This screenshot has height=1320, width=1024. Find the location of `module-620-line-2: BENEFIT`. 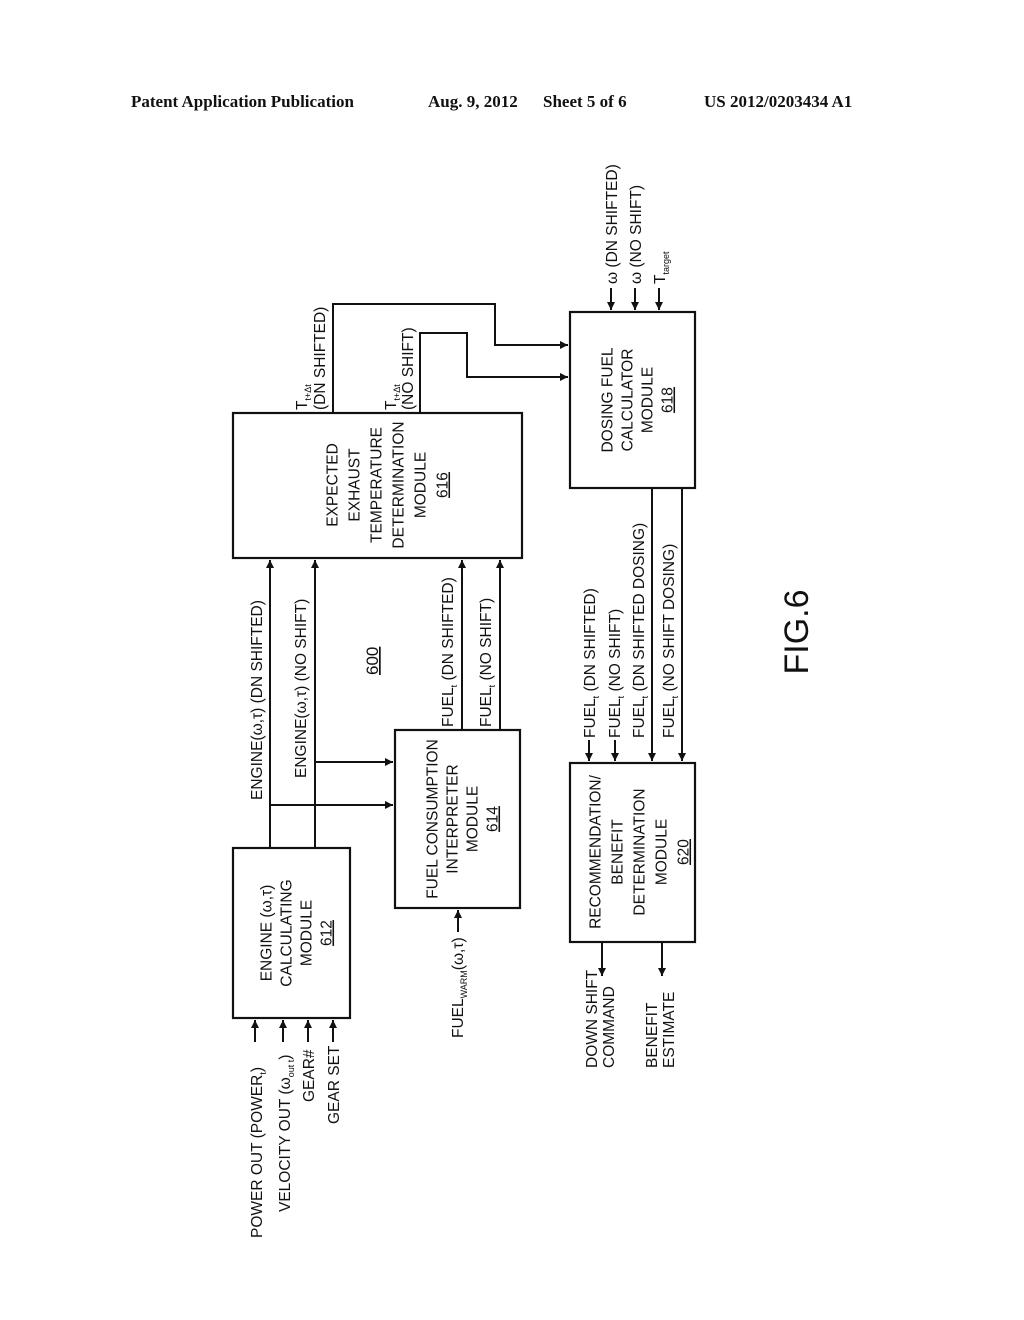

module-620-line-2: BENEFIT is located at coordinates (618, 852).